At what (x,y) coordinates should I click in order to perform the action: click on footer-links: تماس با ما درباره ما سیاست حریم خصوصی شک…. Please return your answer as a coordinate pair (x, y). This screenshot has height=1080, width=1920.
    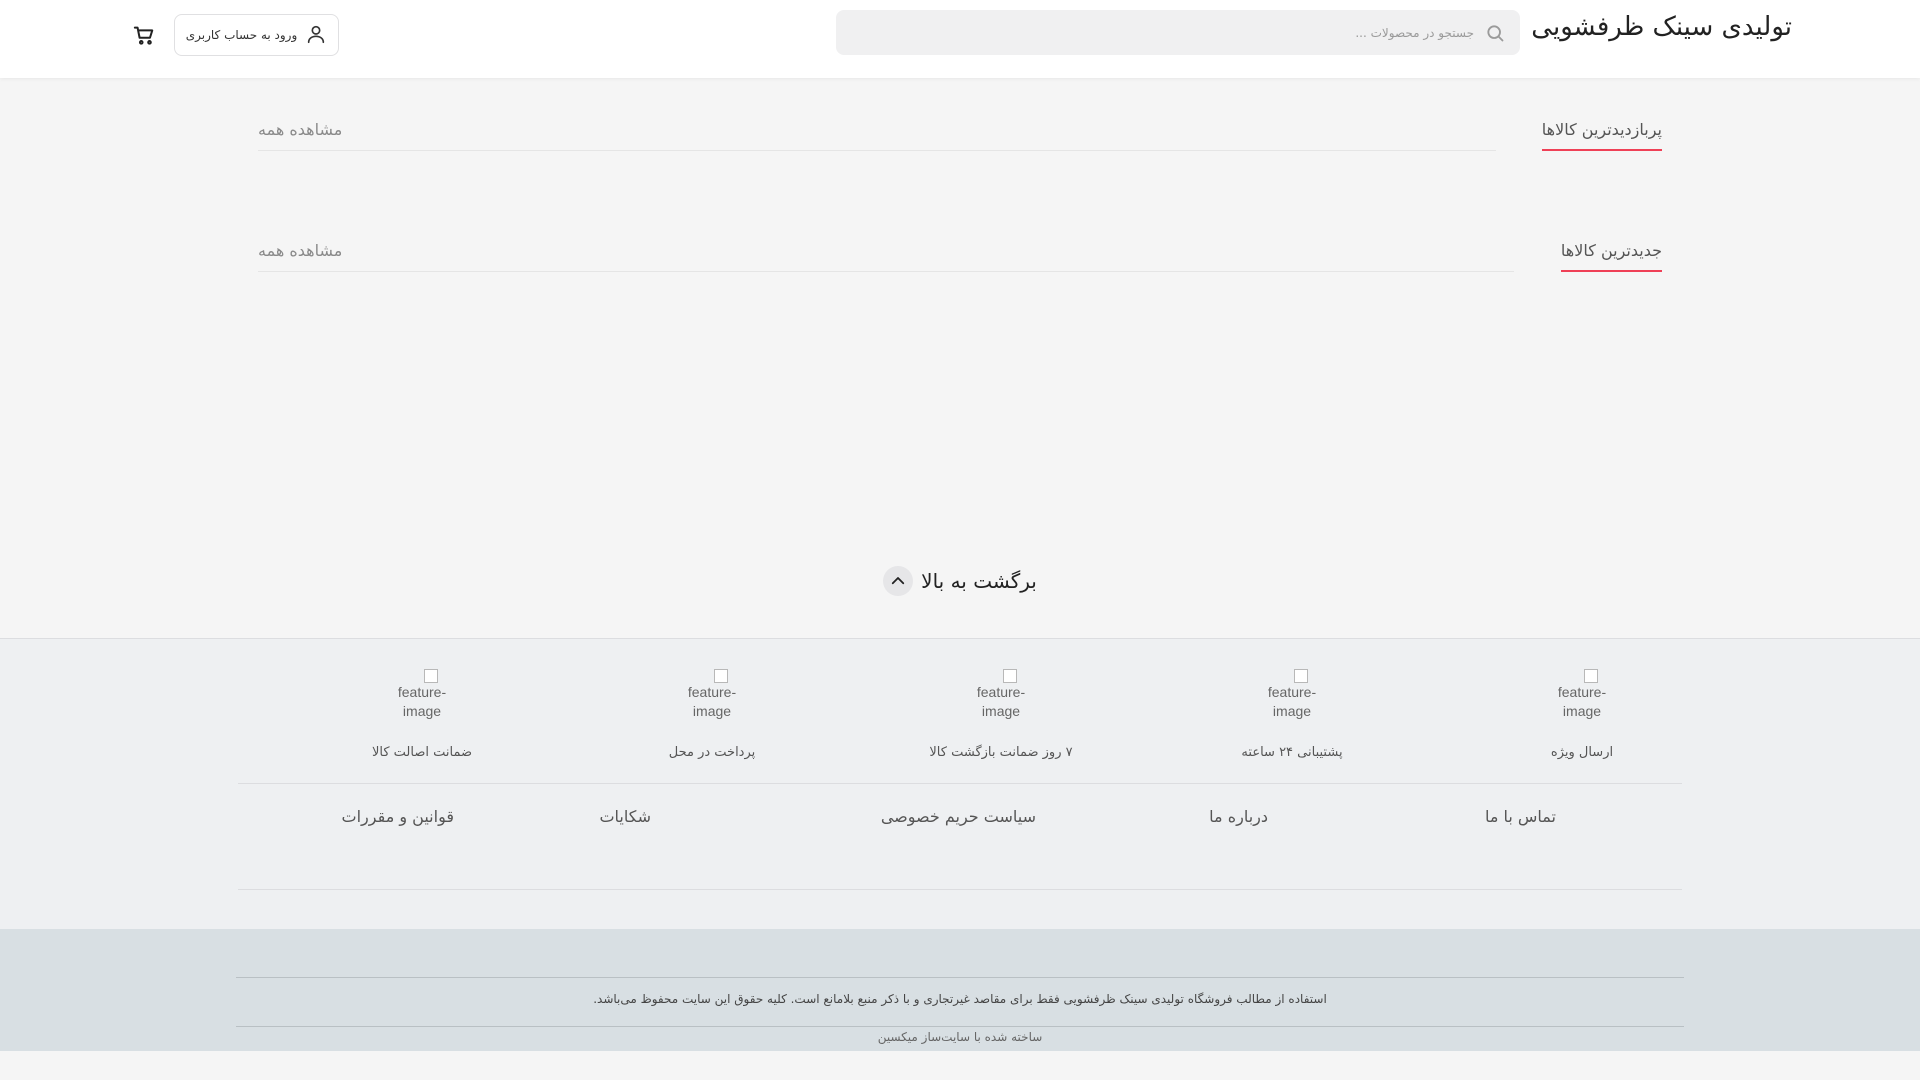
    Looking at the image, I should click on (960, 827).